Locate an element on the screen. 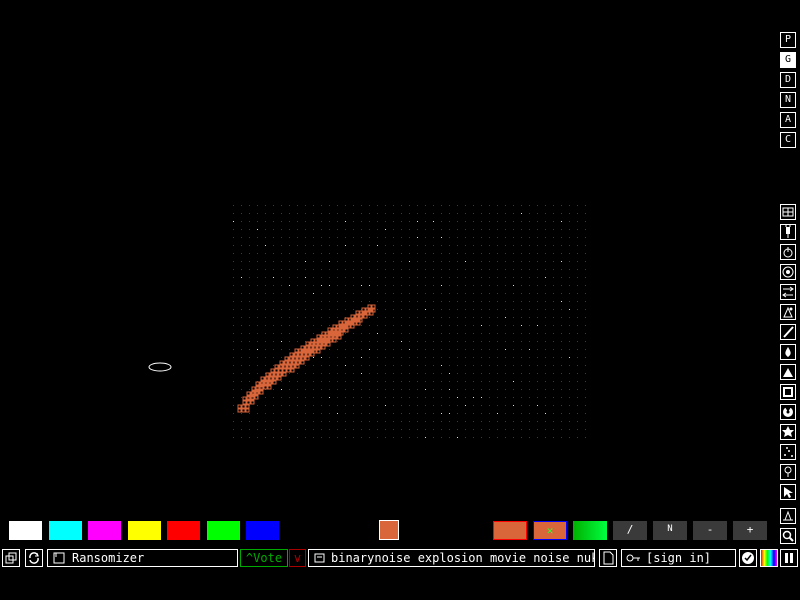  open-save-icon is located at coordinates (11, 558).